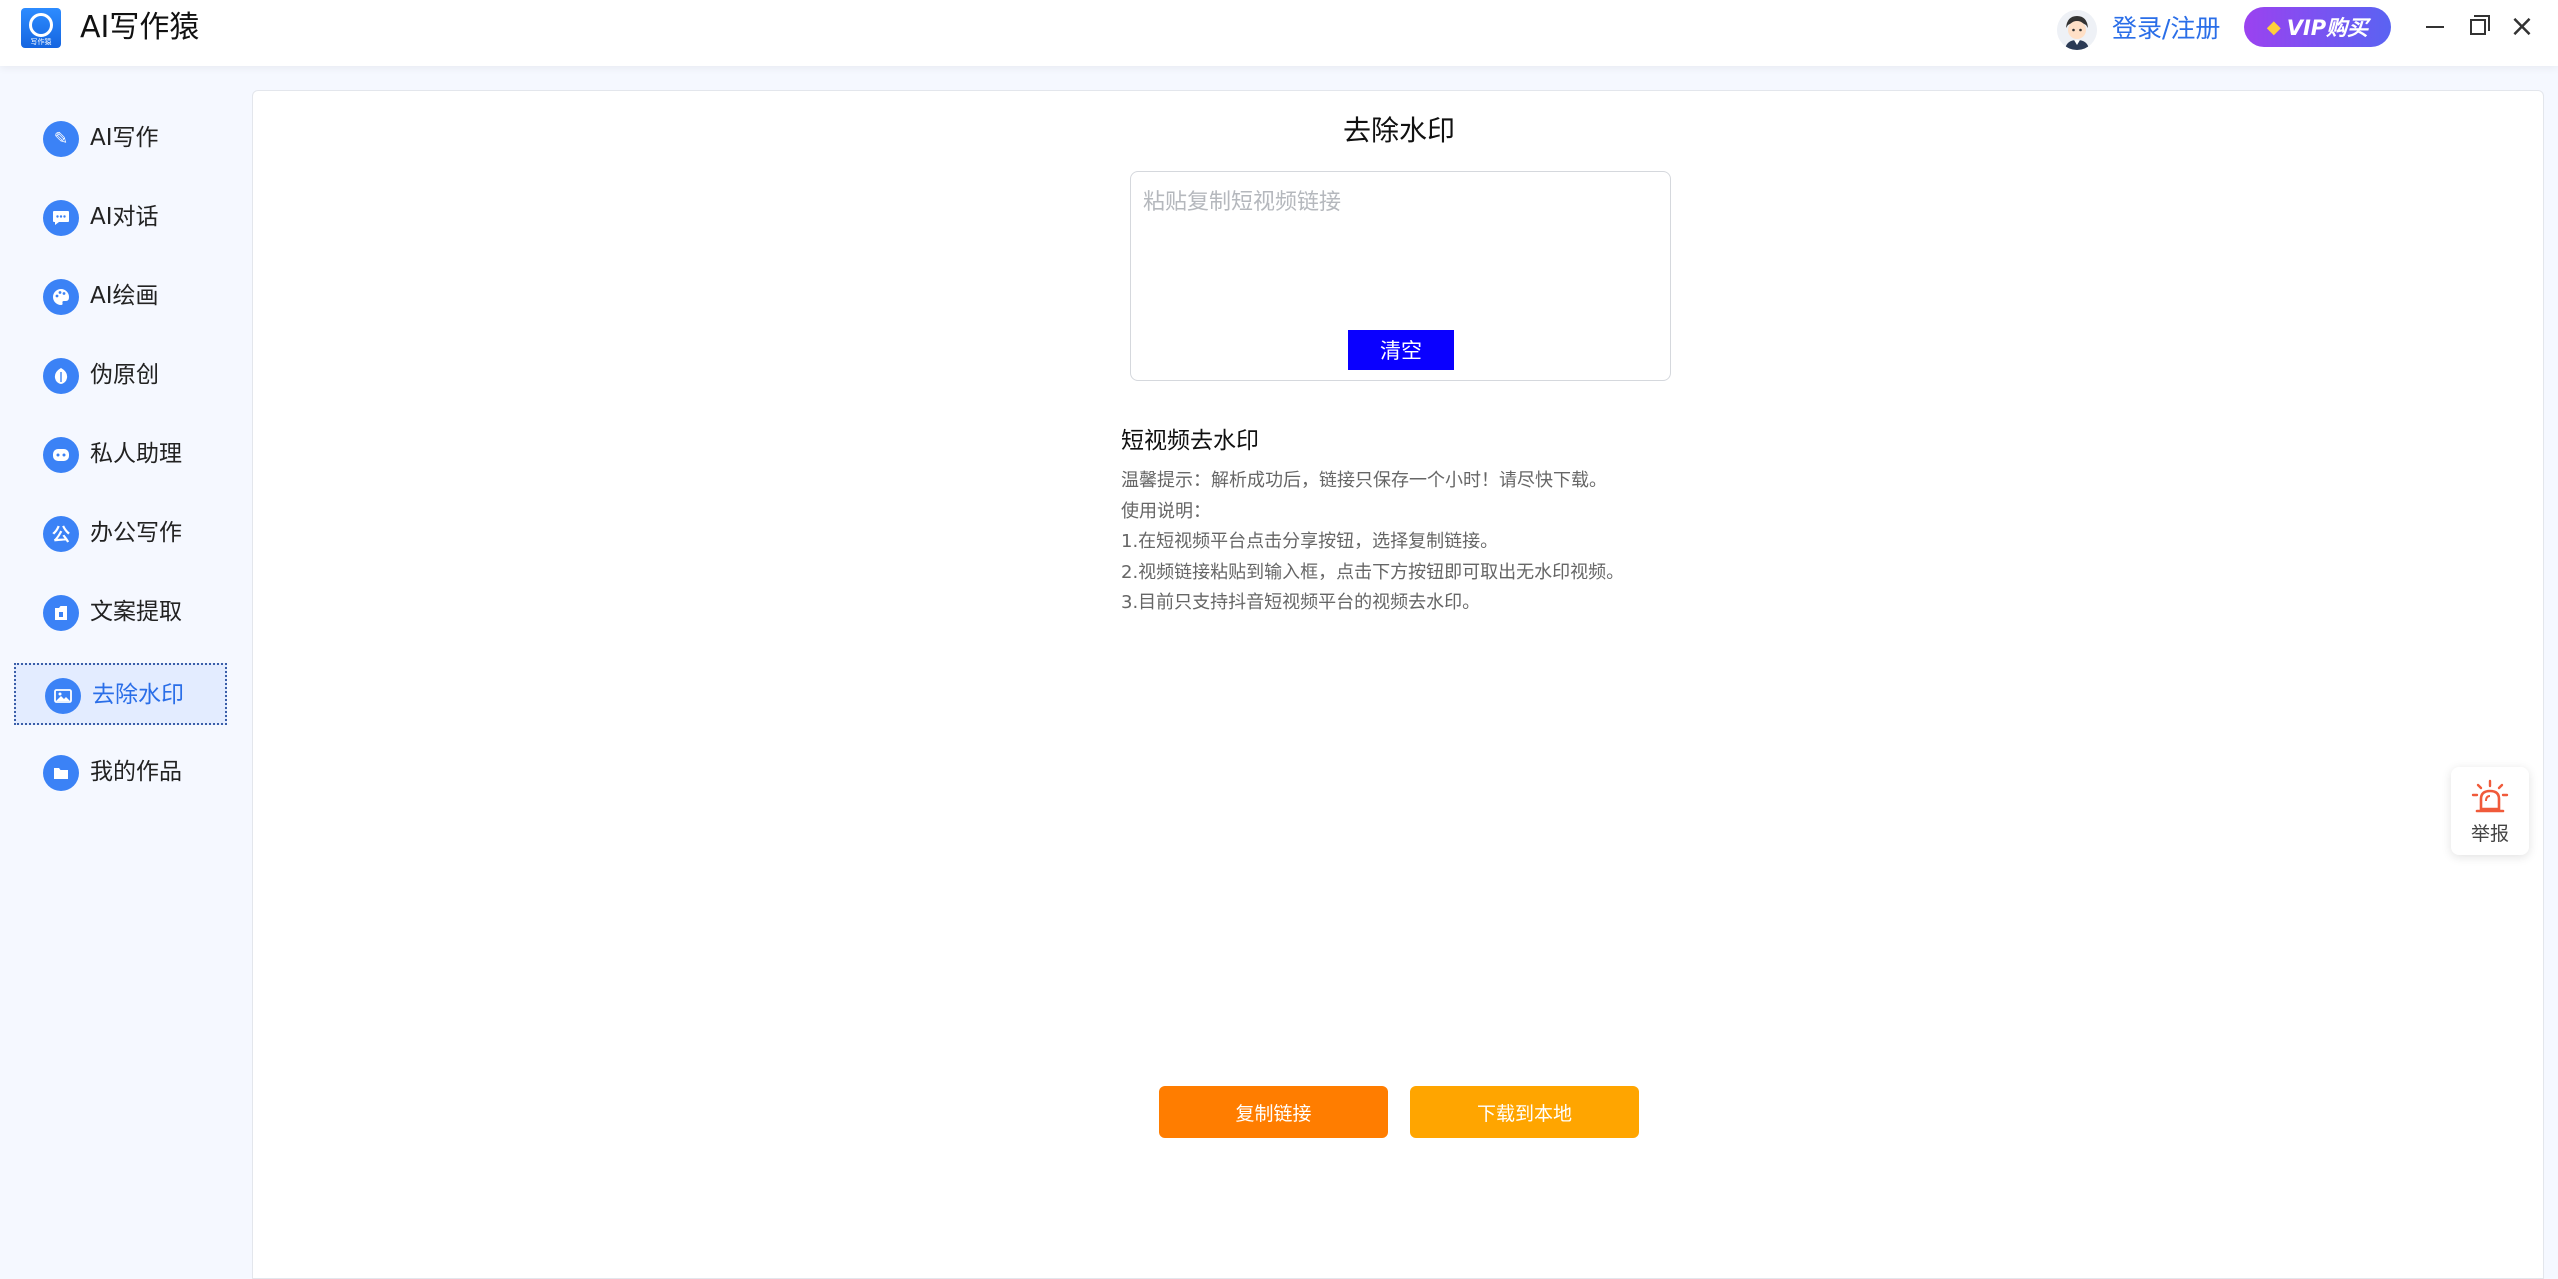 The width and height of the screenshot is (2558, 1279). What do you see at coordinates (61, 773) in the screenshot?
I see `folder-icon` at bounding box center [61, 773].